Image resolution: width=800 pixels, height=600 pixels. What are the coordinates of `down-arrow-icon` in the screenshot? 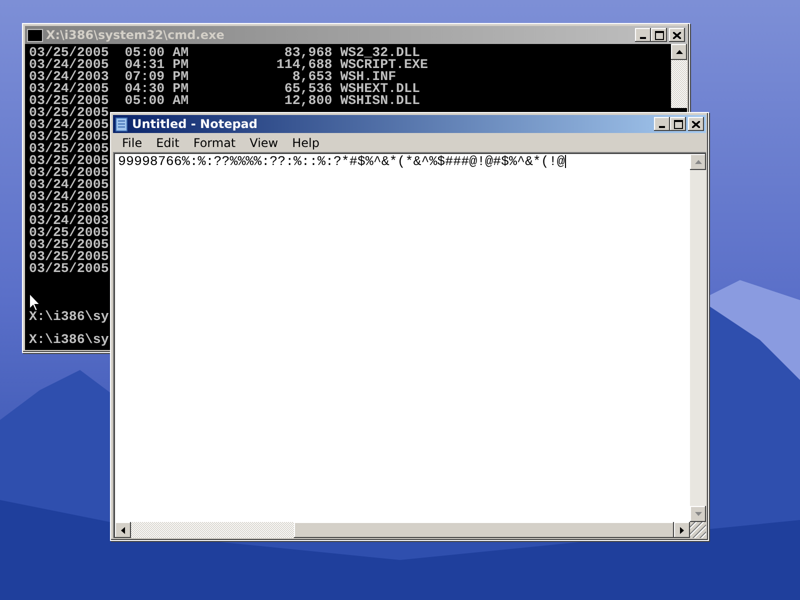 It's located at (698, 514).